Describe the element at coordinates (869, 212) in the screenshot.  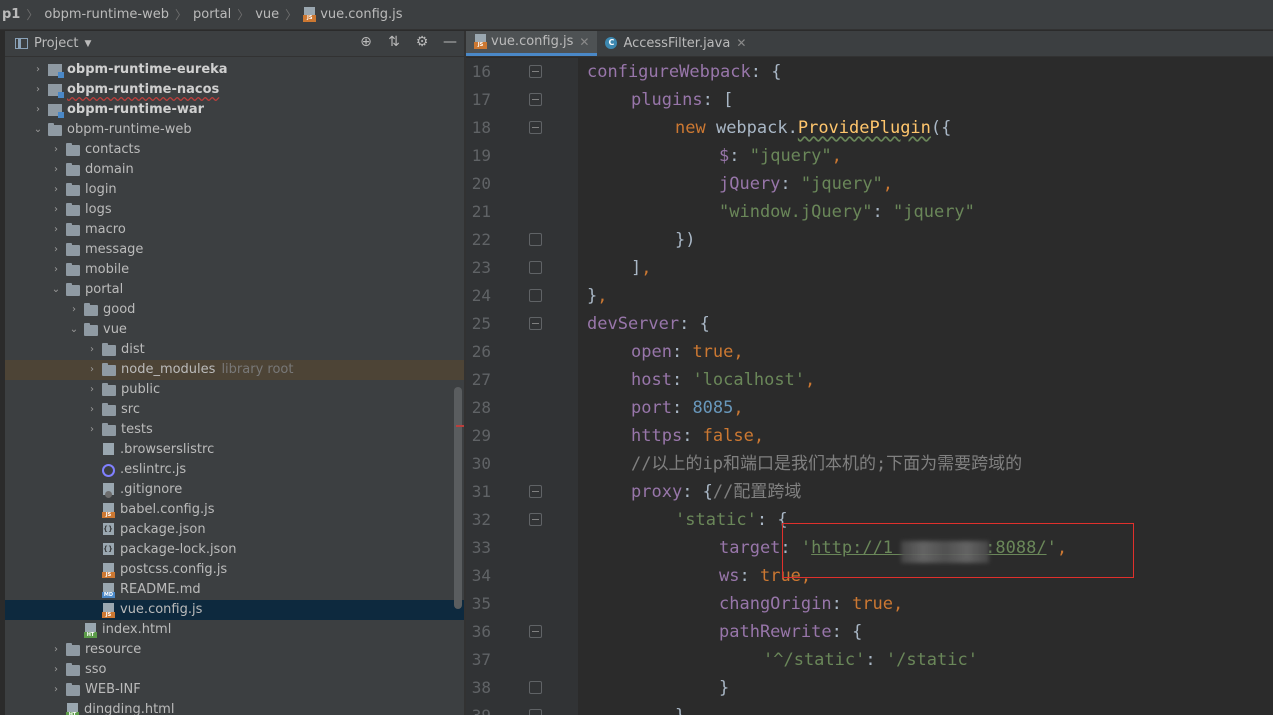
I see `code-line: 21 "window.jQuery": "jquery"` at that location.